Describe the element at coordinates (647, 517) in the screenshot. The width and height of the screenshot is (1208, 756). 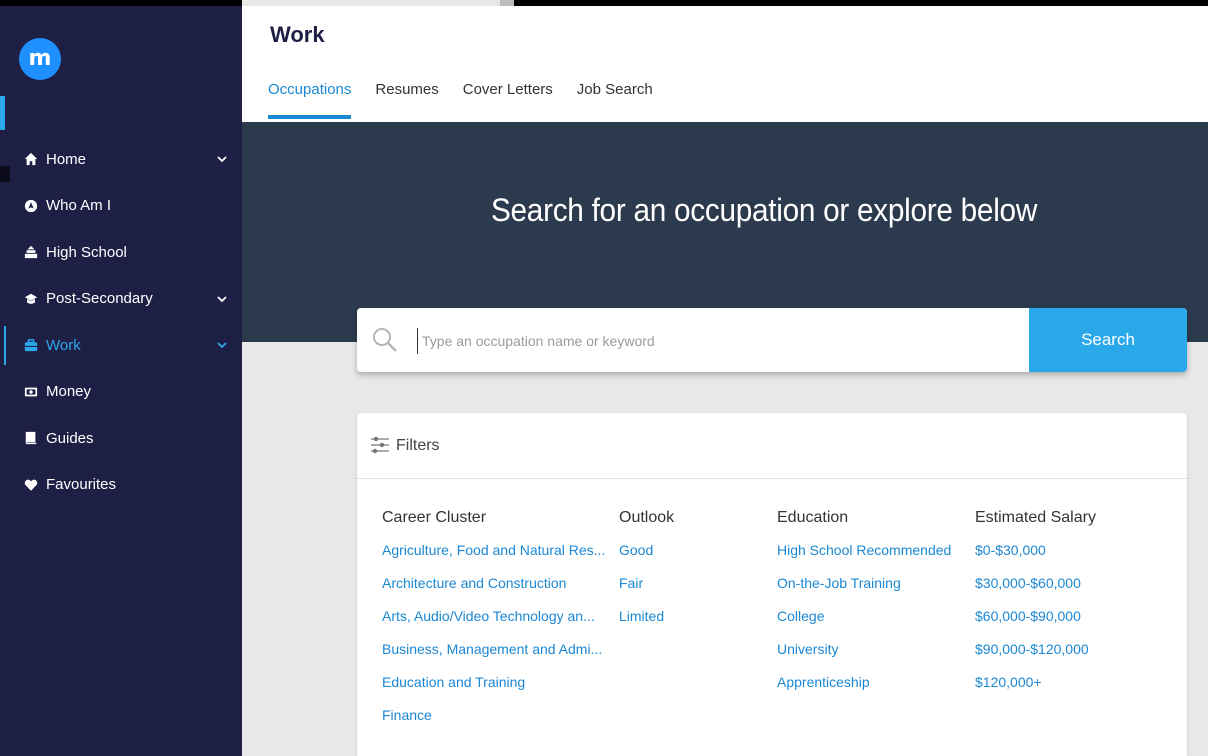
I see `column-title: Outlook` at that location.